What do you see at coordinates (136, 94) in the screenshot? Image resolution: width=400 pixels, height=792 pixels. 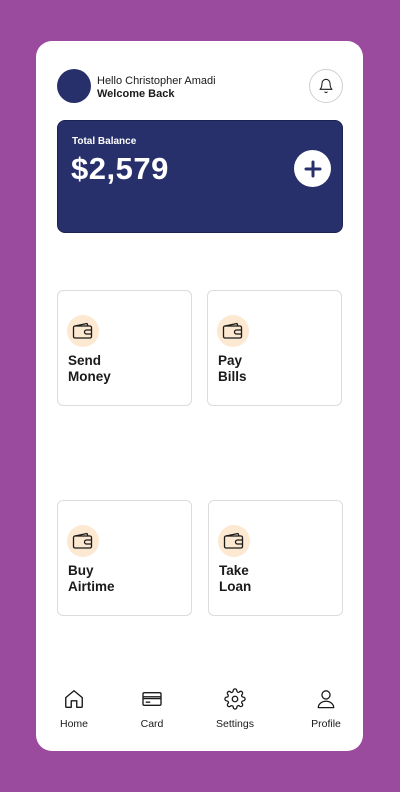 I see `welcome-text: Welcome Back` at bounding box center [136, 94].